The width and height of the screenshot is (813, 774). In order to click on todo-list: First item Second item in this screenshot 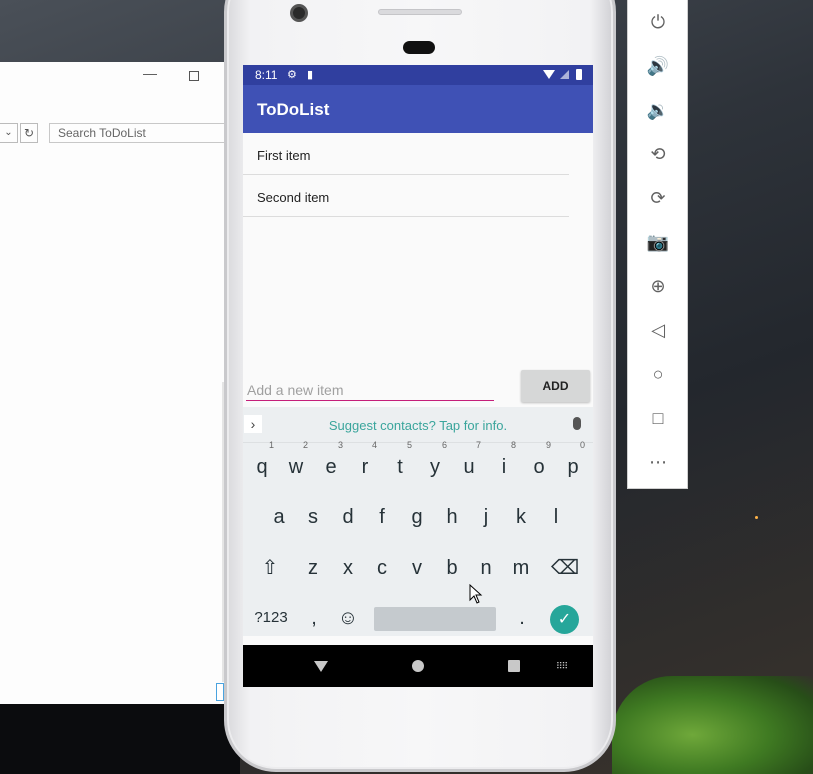, I will do `click(406, 175)`.